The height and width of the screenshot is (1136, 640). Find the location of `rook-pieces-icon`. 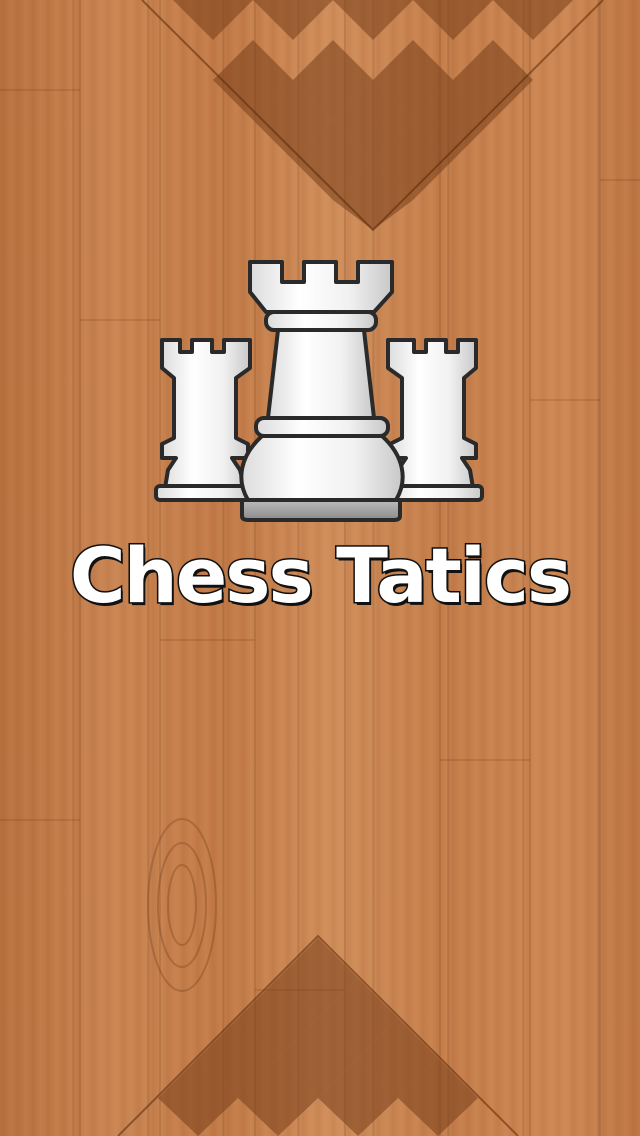

rook-pieces-icon is located at coordinates (319, 391).